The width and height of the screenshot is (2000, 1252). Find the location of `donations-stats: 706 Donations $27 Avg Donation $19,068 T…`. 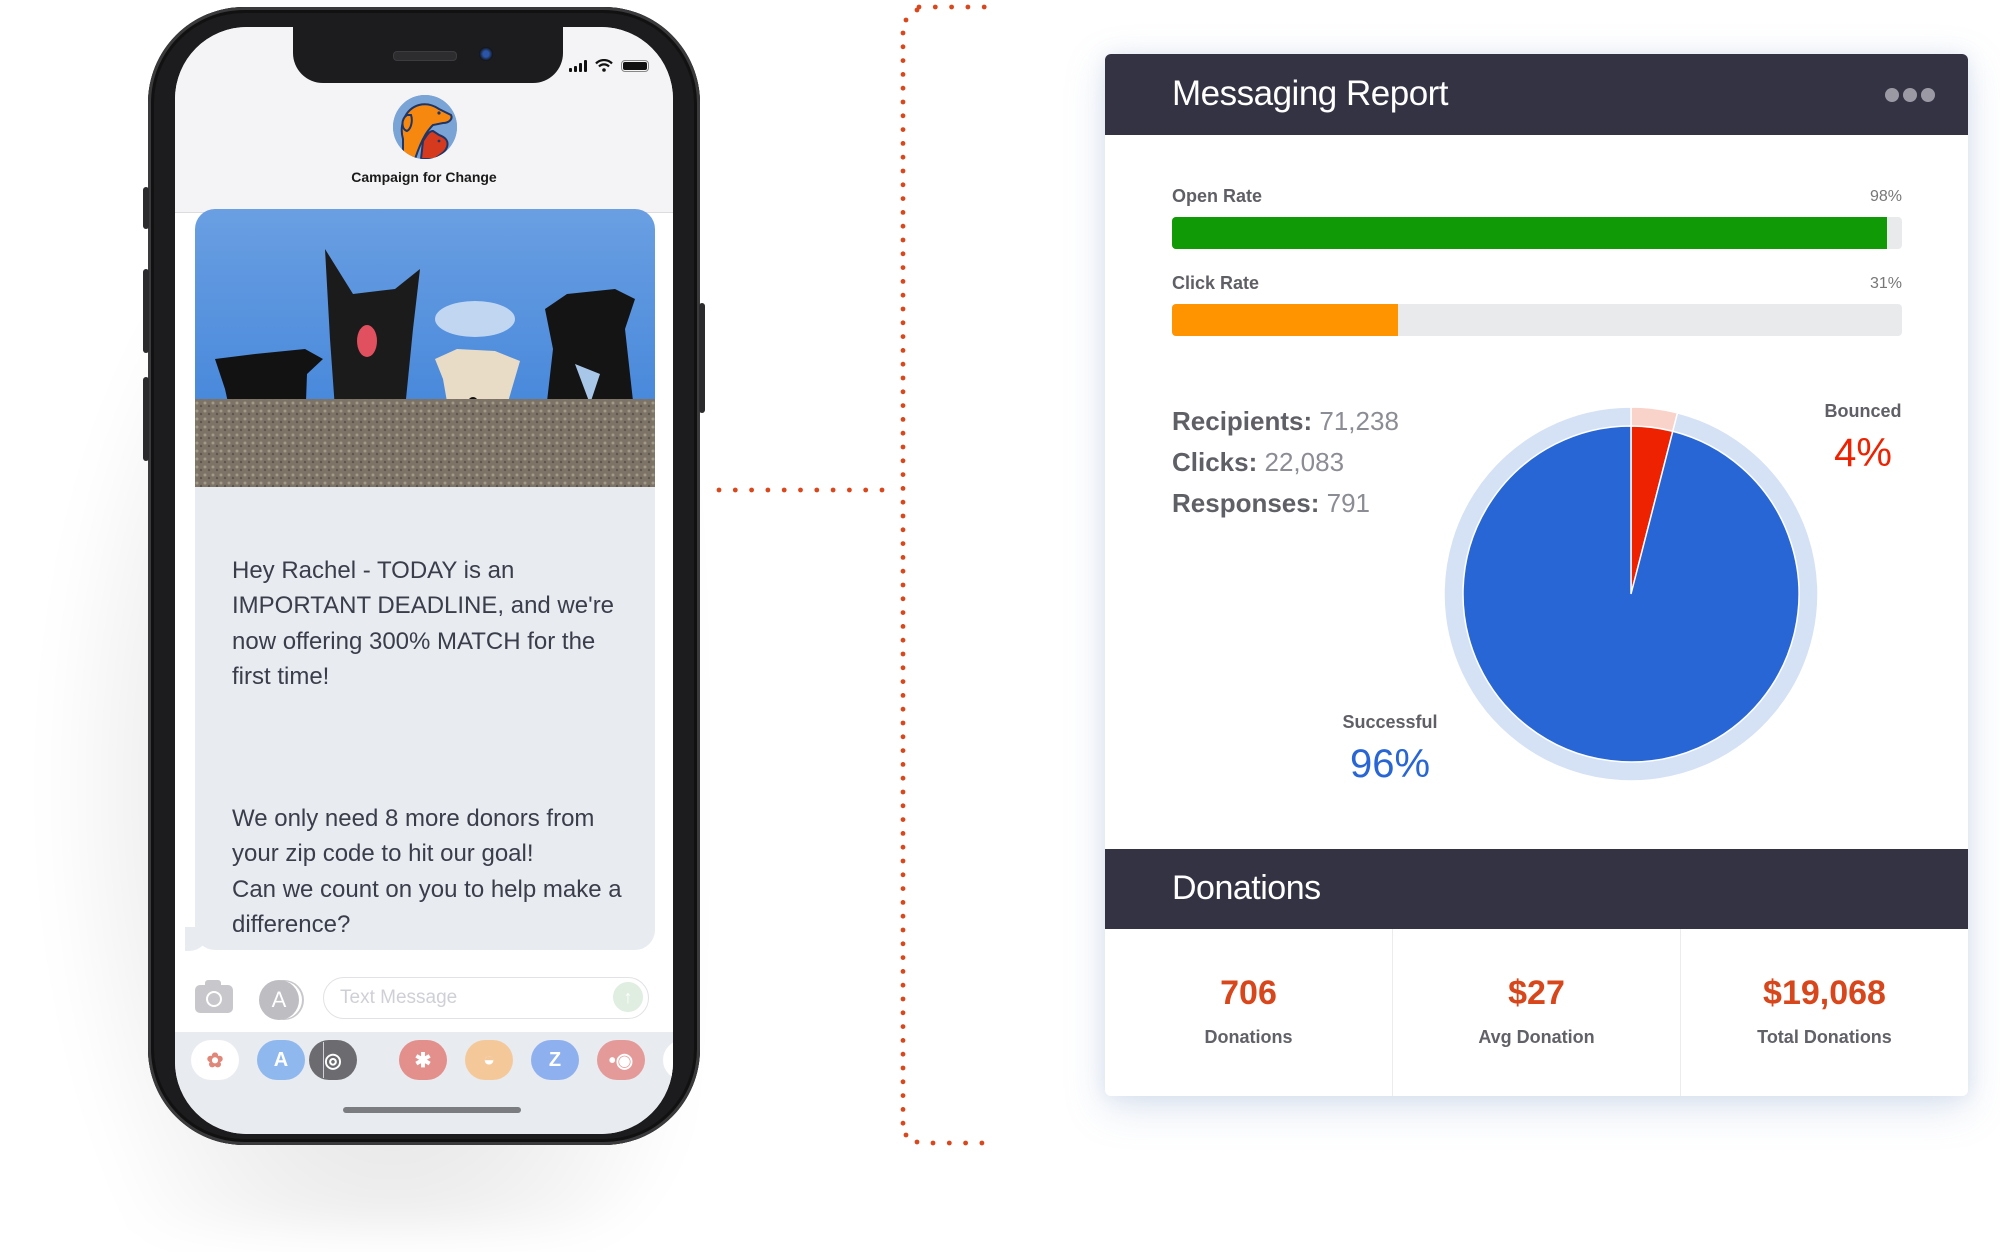

donations-stats: 706 Donations $27 Avg Donation $19,068 T… is located at coordinates (1536, 1012).